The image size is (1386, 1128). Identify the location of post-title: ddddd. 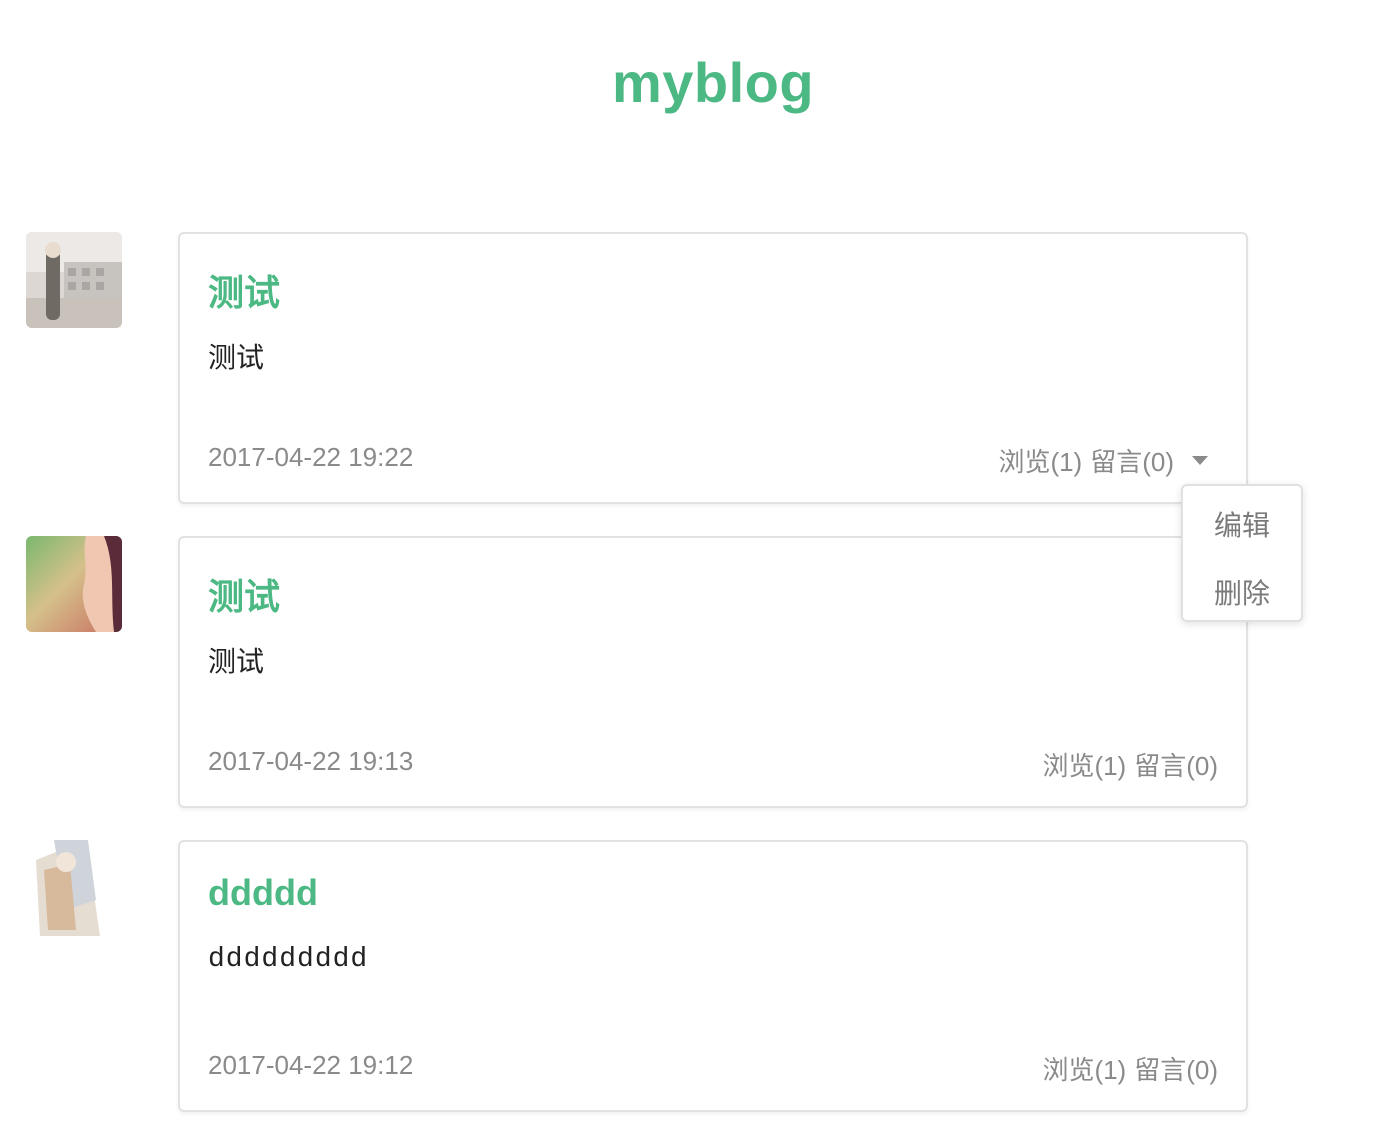
(263, 893).